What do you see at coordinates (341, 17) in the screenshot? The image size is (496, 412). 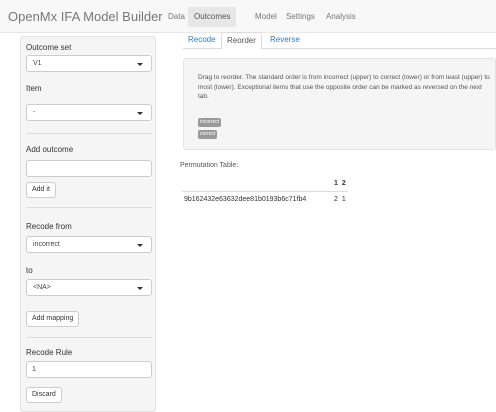 I see `nav-tab-analysis: Analysis` at bounding box center [341, 17].